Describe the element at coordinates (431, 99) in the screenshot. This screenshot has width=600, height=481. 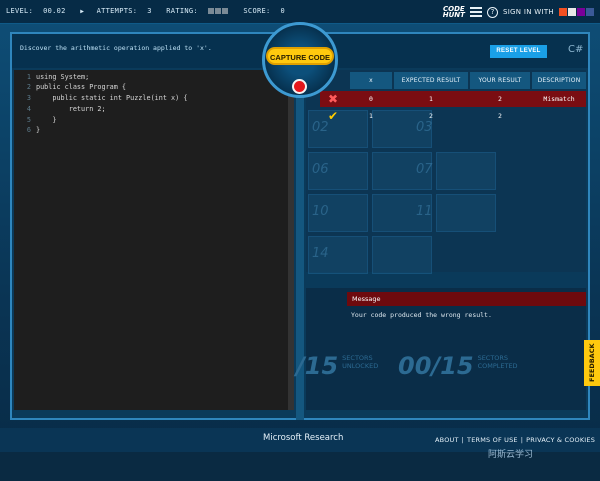
I see `cell-expected: 1` at that location.